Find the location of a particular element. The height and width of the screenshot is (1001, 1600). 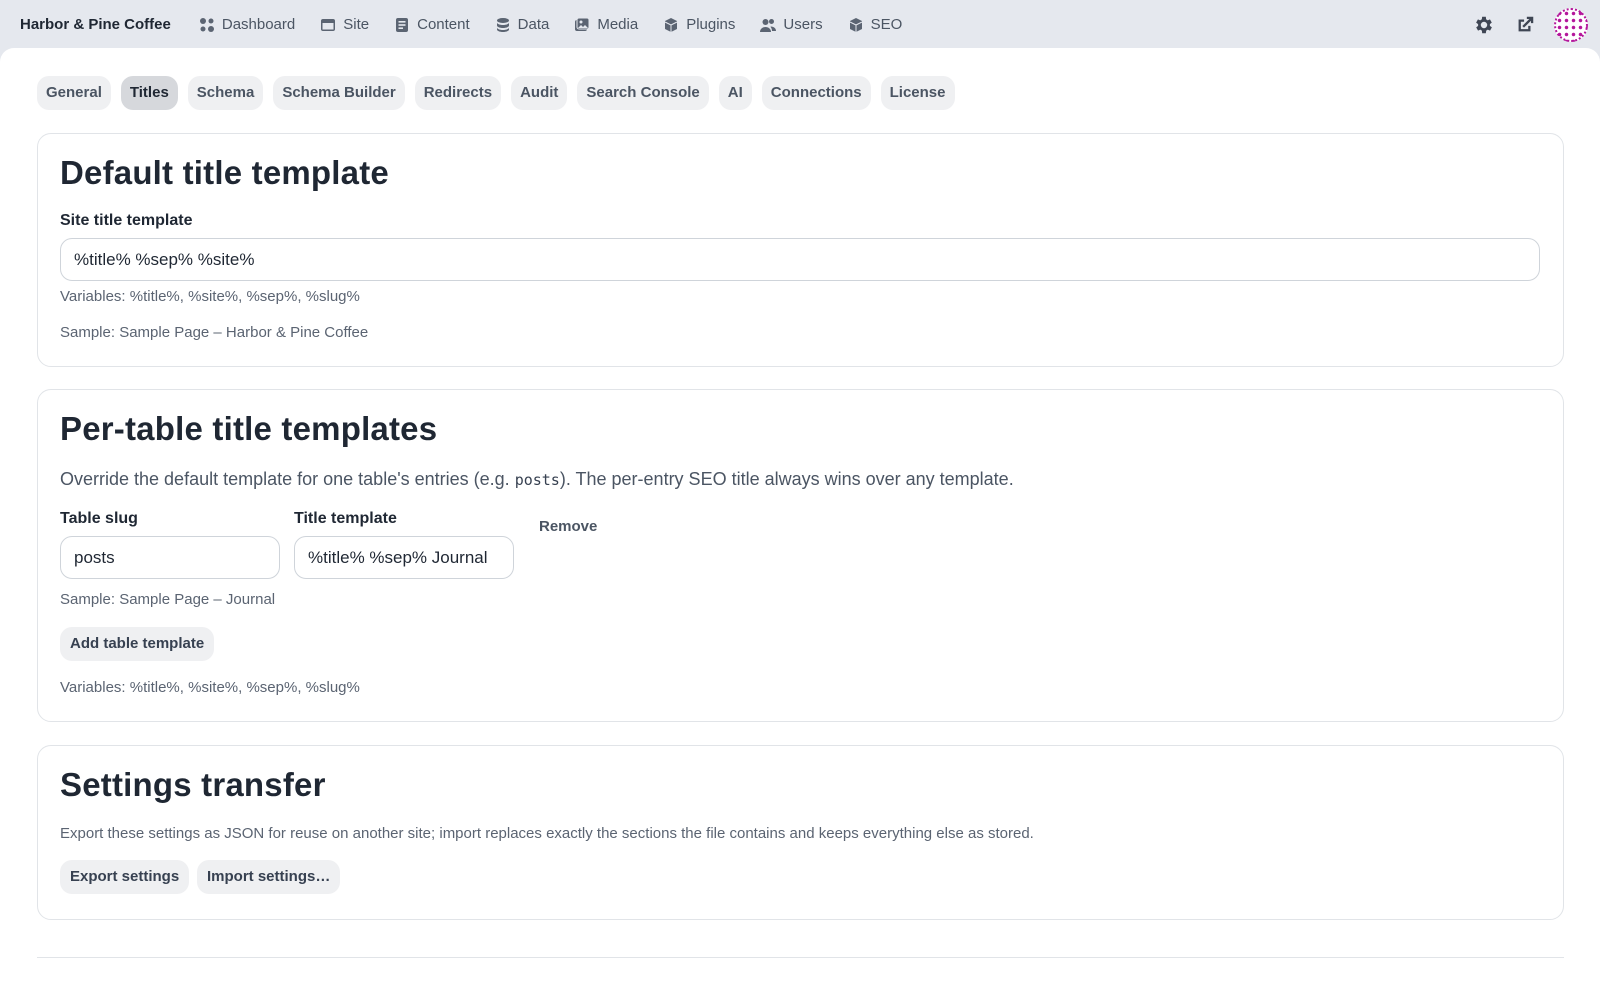

media-icon is located at coordinates (582, 24).